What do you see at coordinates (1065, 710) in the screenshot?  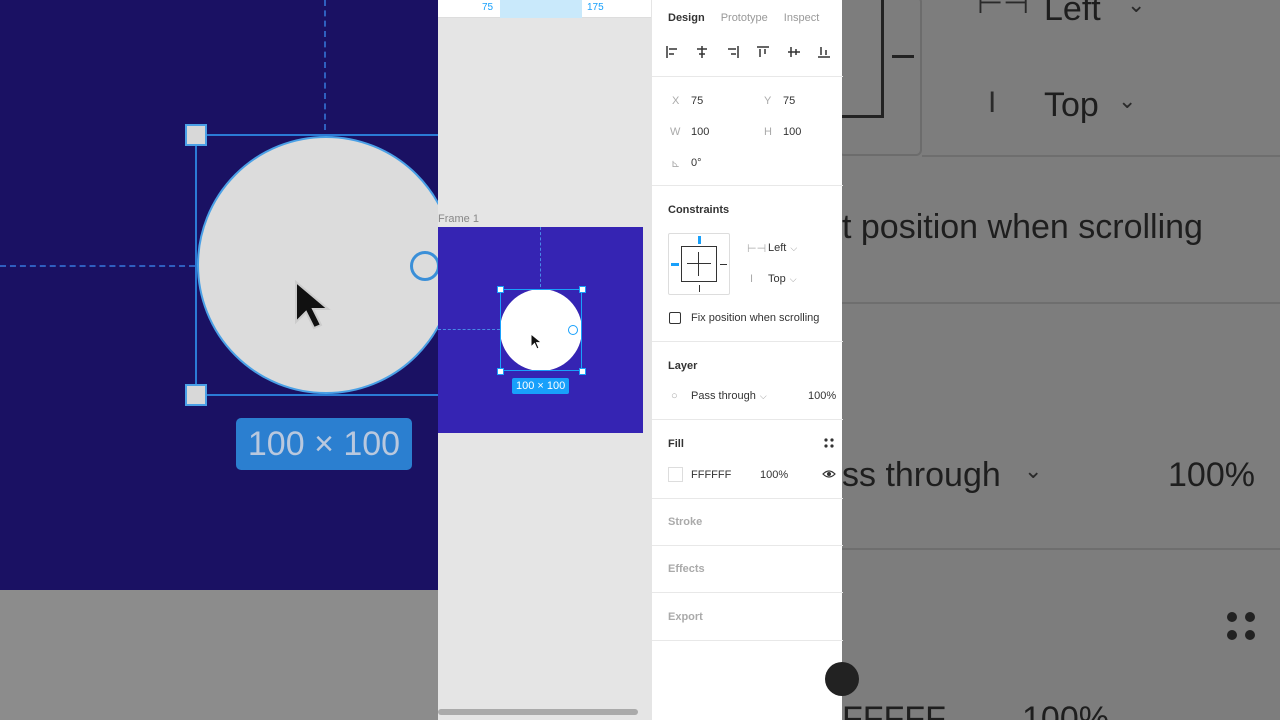 I see `zoomed-pct-text: 100%` at bounding box center [1065, 710].